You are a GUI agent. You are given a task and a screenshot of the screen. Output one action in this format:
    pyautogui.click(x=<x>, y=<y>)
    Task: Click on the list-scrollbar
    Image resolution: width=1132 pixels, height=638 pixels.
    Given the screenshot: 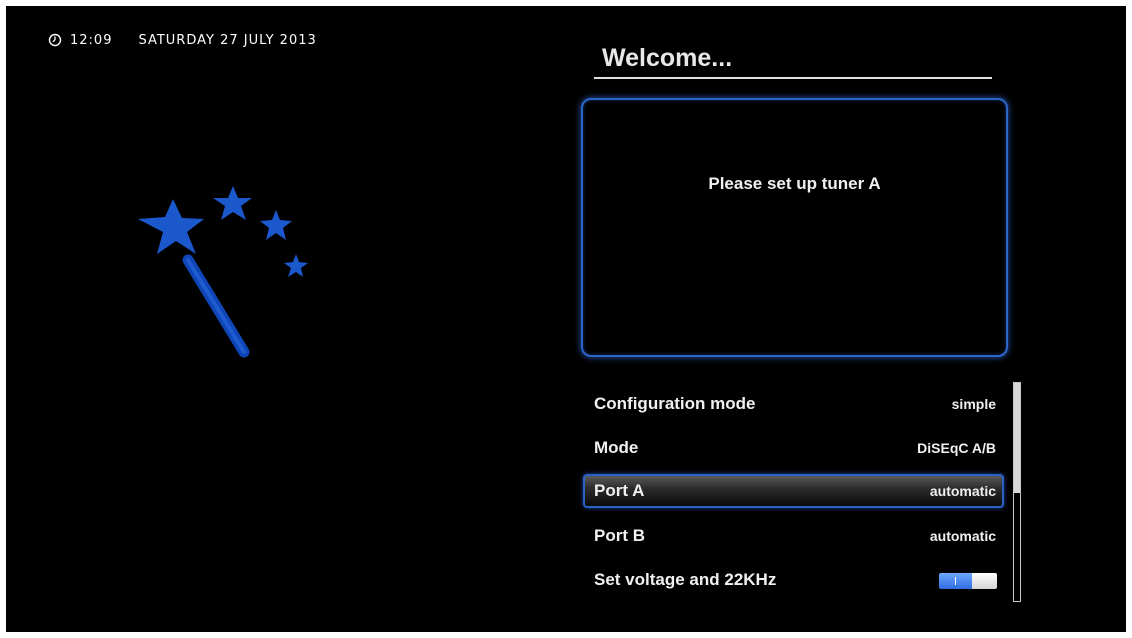 What is the action you would take?
    pyautogui.click(x=1017, y=492)
    